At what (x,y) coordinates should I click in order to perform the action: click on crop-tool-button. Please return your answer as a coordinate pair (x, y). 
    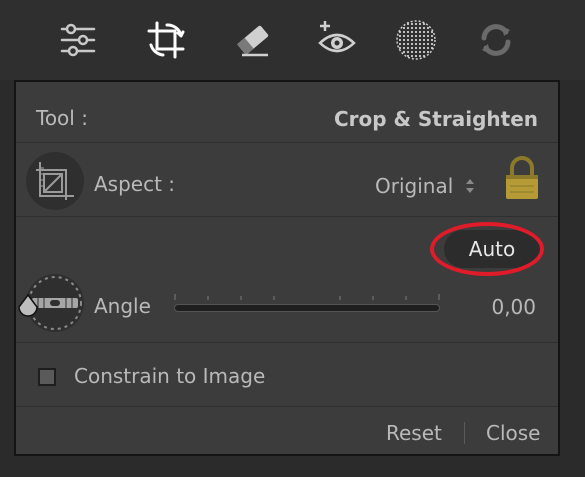
    Looking at the image, I should click on (166, 40).